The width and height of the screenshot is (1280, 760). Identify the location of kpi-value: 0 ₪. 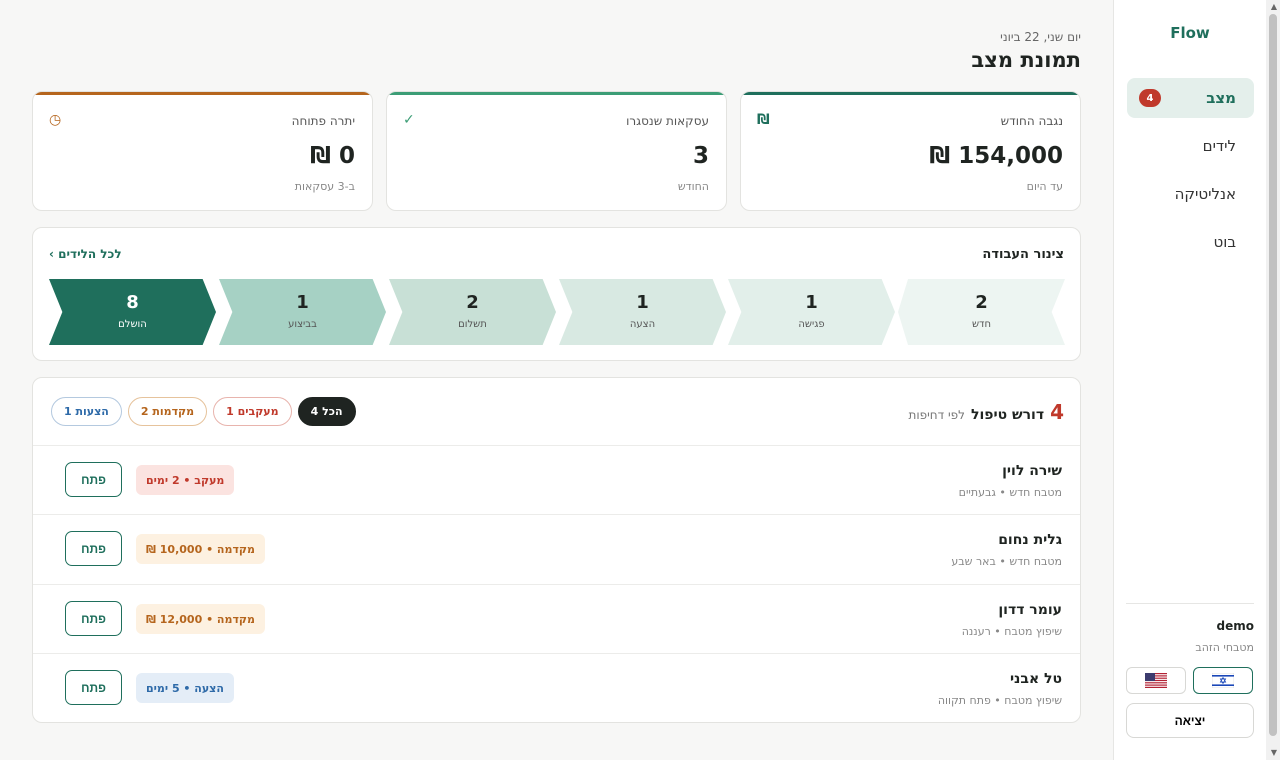
(332, 156).